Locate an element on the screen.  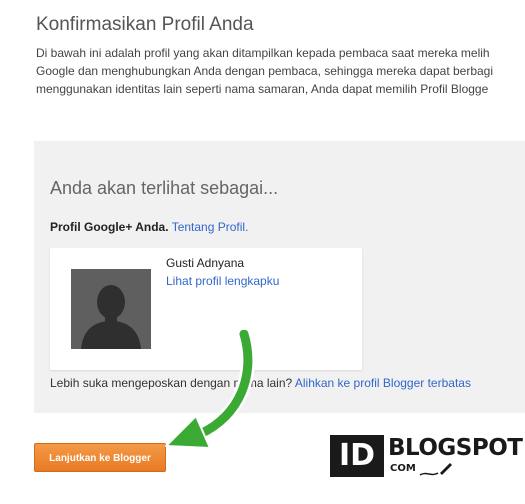
avatar is located at coordinates (111, 309).